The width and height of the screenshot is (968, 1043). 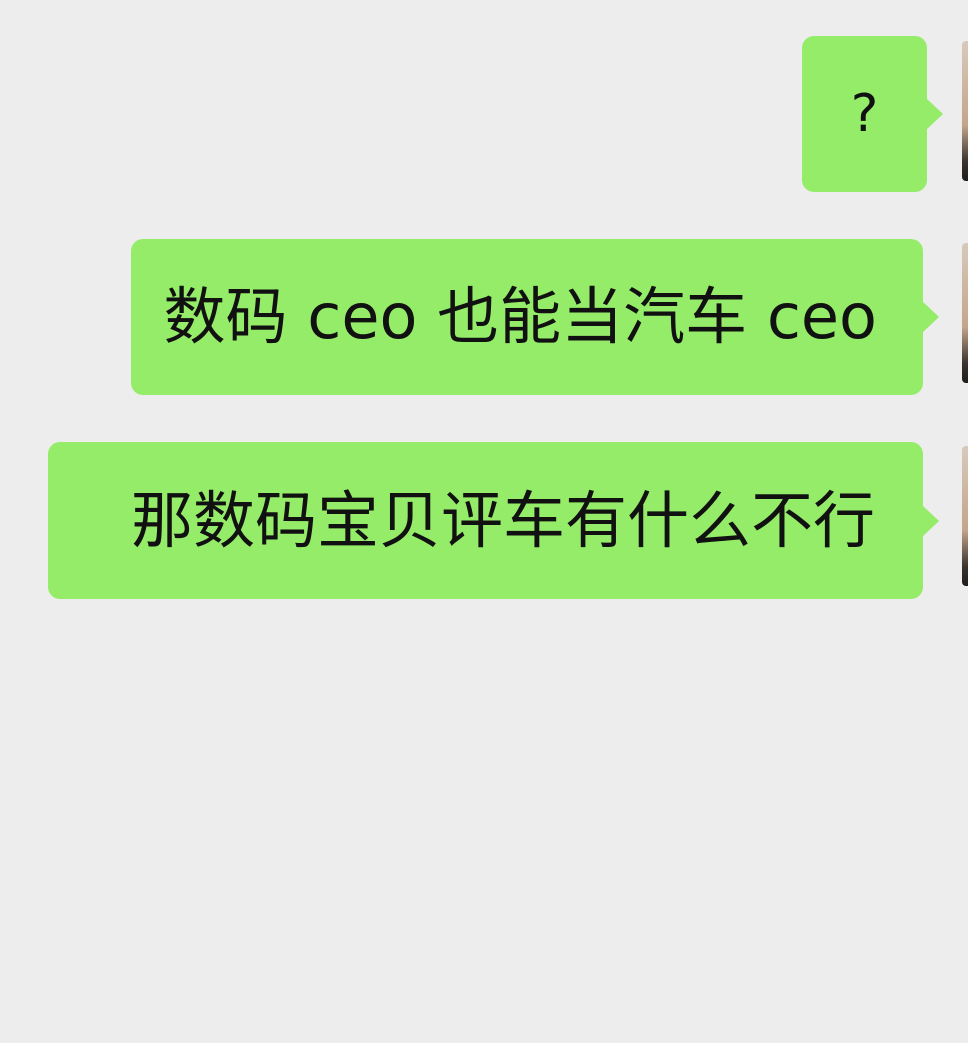 What do you see at coordinates (520, 316) in the screenshot?
I see `message-text: 数码 ceo 也能当汽车 ceo` at bounding box center [520, 316].